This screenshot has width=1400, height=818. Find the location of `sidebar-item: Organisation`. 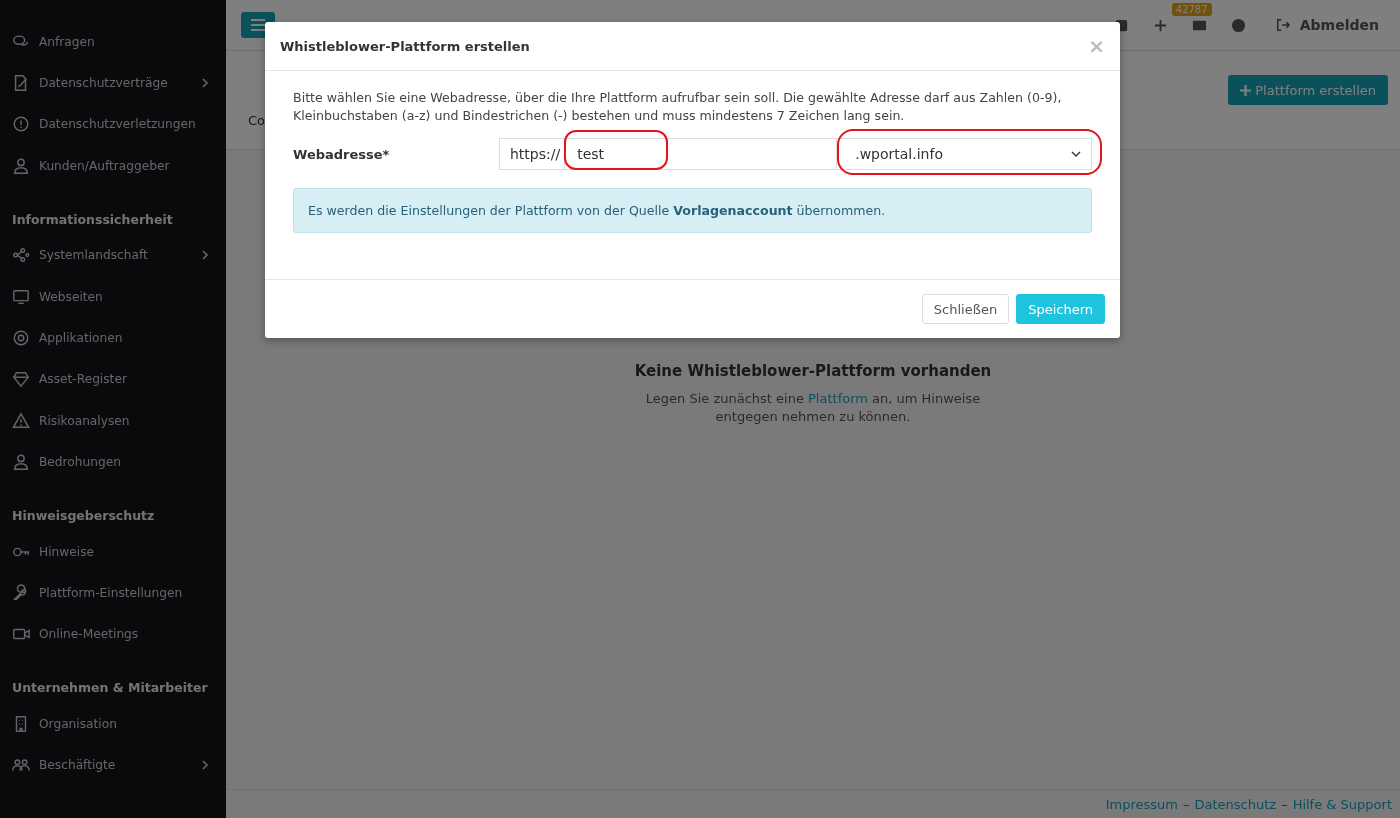

sidebar-item: Organisation is located at coordinates (113, 724).